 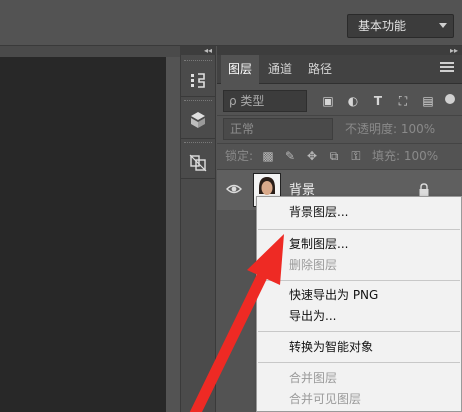 I want to click on visibility-eye-icon, so click(x=234, y=189).